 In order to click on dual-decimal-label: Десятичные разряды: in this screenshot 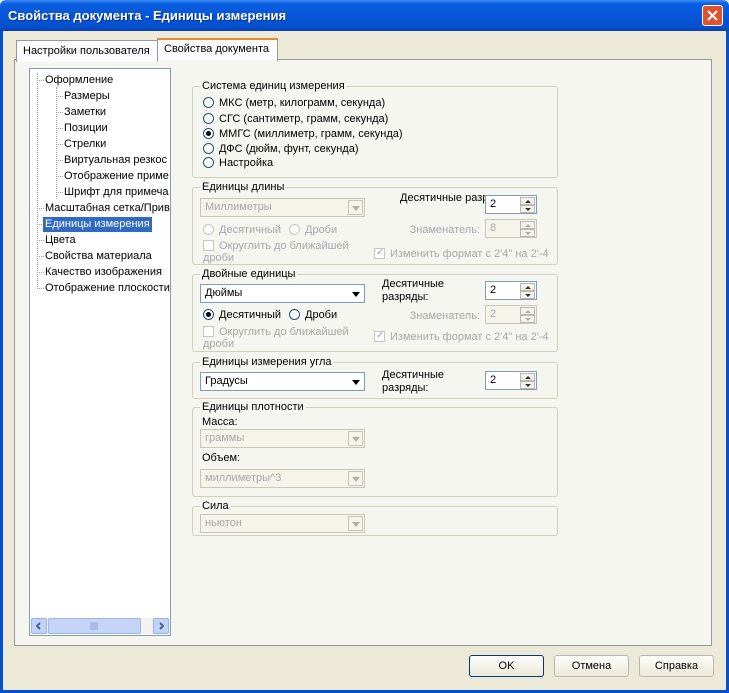, I will do `click(413, 290)`.